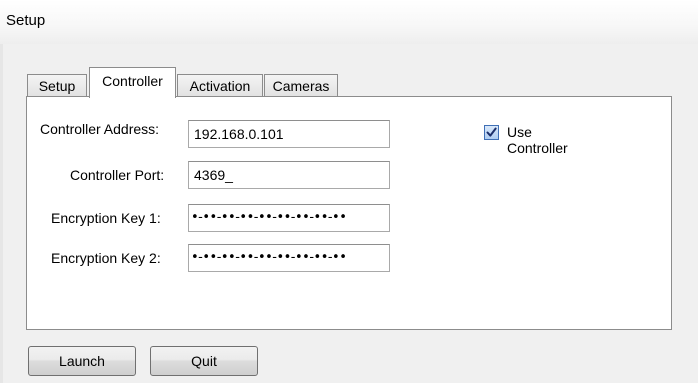  I want to click on encryption-key-1-input: •-••-••-••-••-••-••-••-••, so click(289, 218).